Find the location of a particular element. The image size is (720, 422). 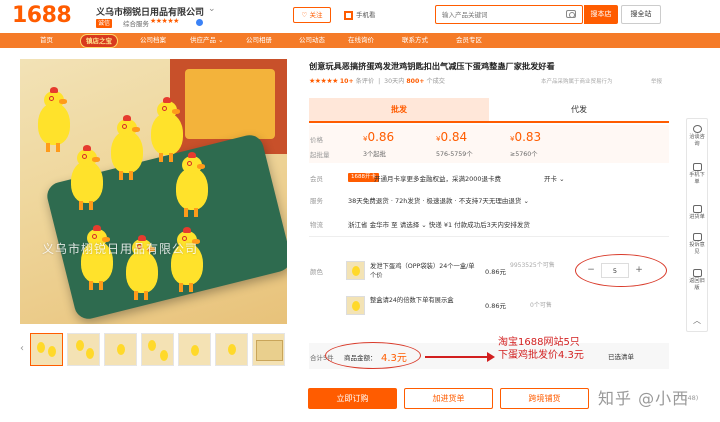

back-to-top-icon: ︿ is located at coordinates (697, 320).